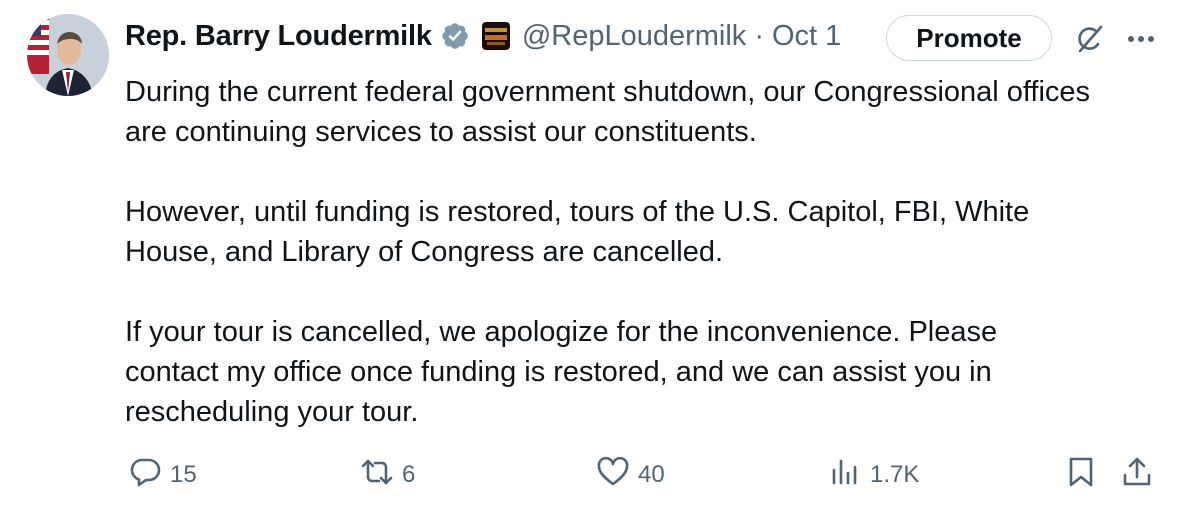 The image size is (1192, 518). Describe the element at coordinates (1141, 39) in the screenshot. I see `more-icon` at that location.